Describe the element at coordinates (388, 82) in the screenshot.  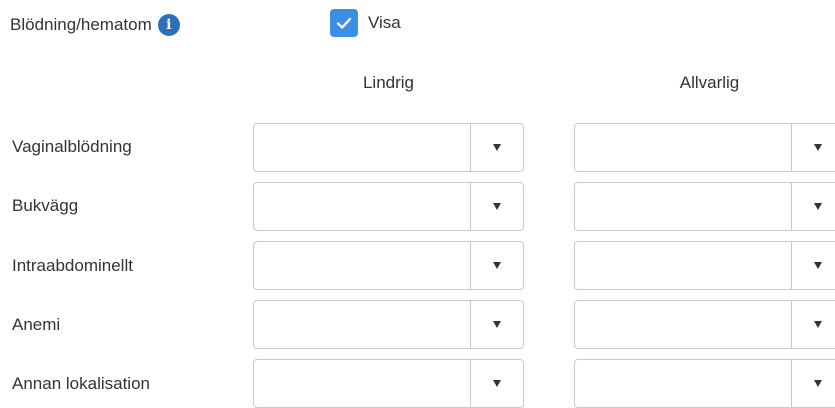
I see `column-header-lindrig: Lindrig` at that location.